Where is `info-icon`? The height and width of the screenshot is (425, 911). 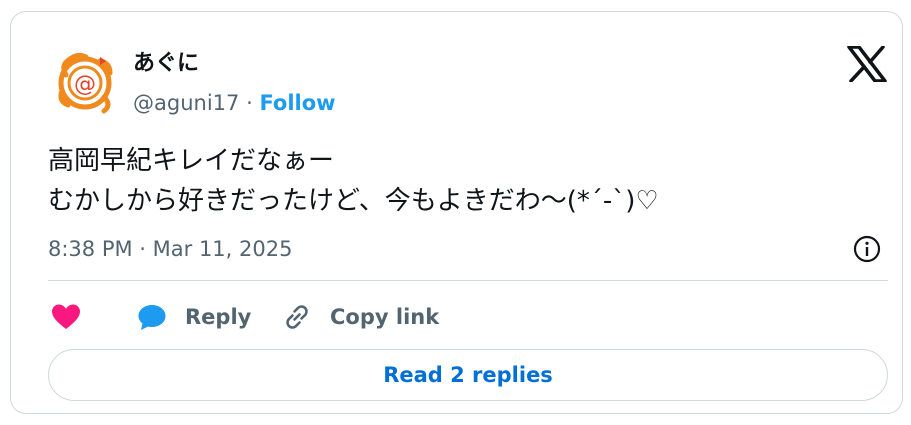
info-icon is located at coordinates (867, 249).